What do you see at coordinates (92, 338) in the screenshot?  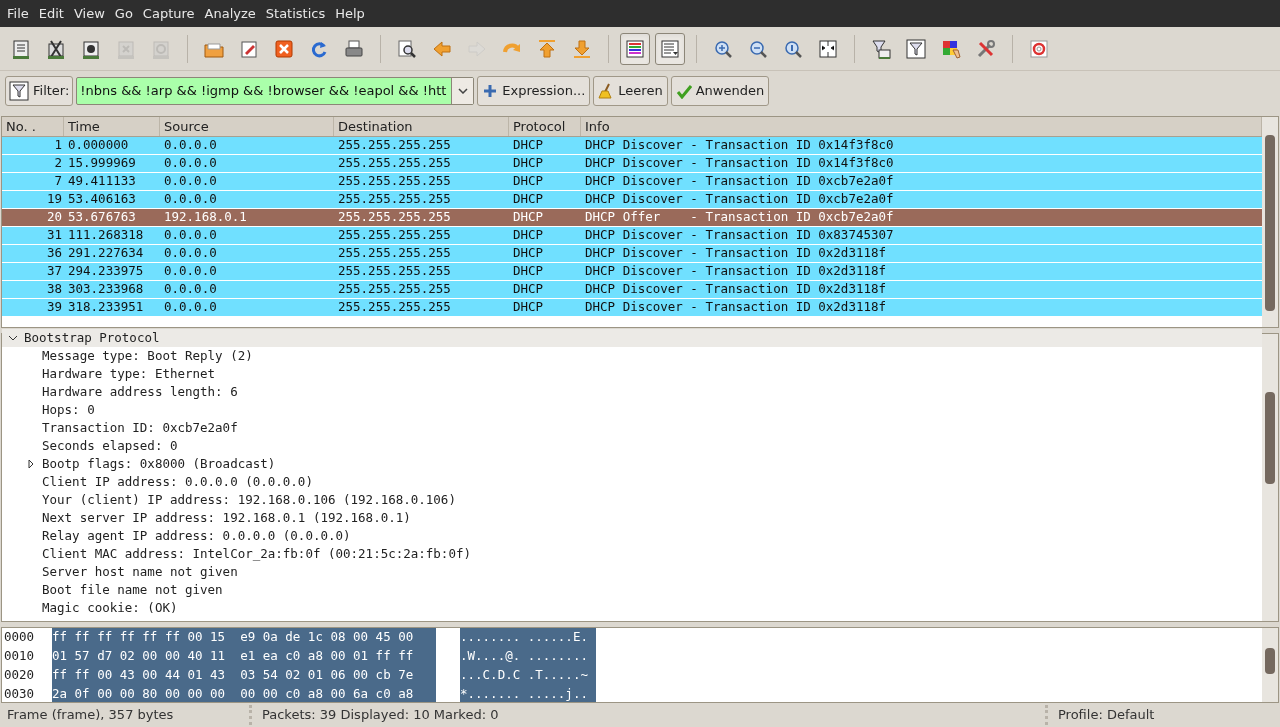 I see `tree-item: Bootstrap Protocol` at bounding box center [92, 338].